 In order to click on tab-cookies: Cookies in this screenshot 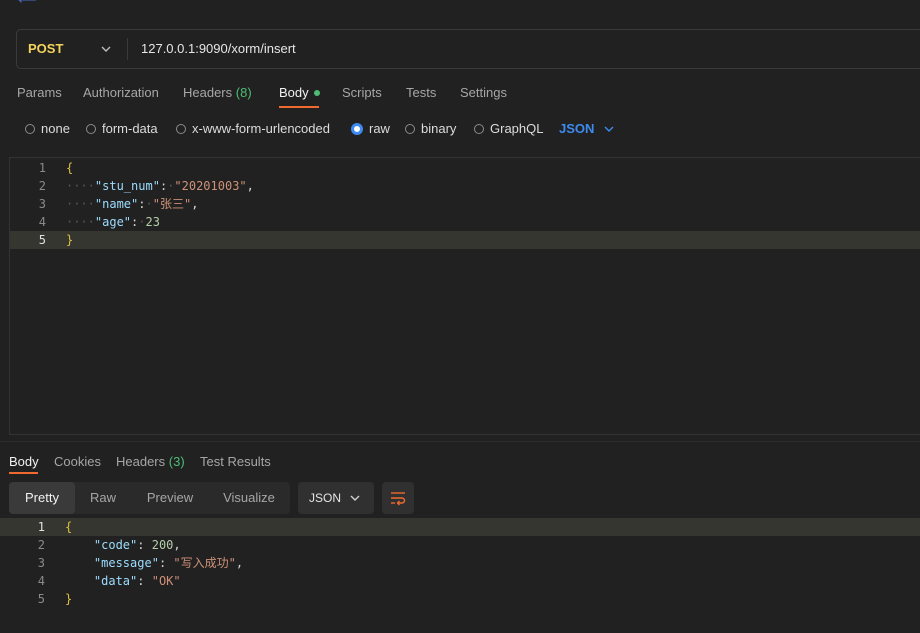, I will do `click(77, 462)`.